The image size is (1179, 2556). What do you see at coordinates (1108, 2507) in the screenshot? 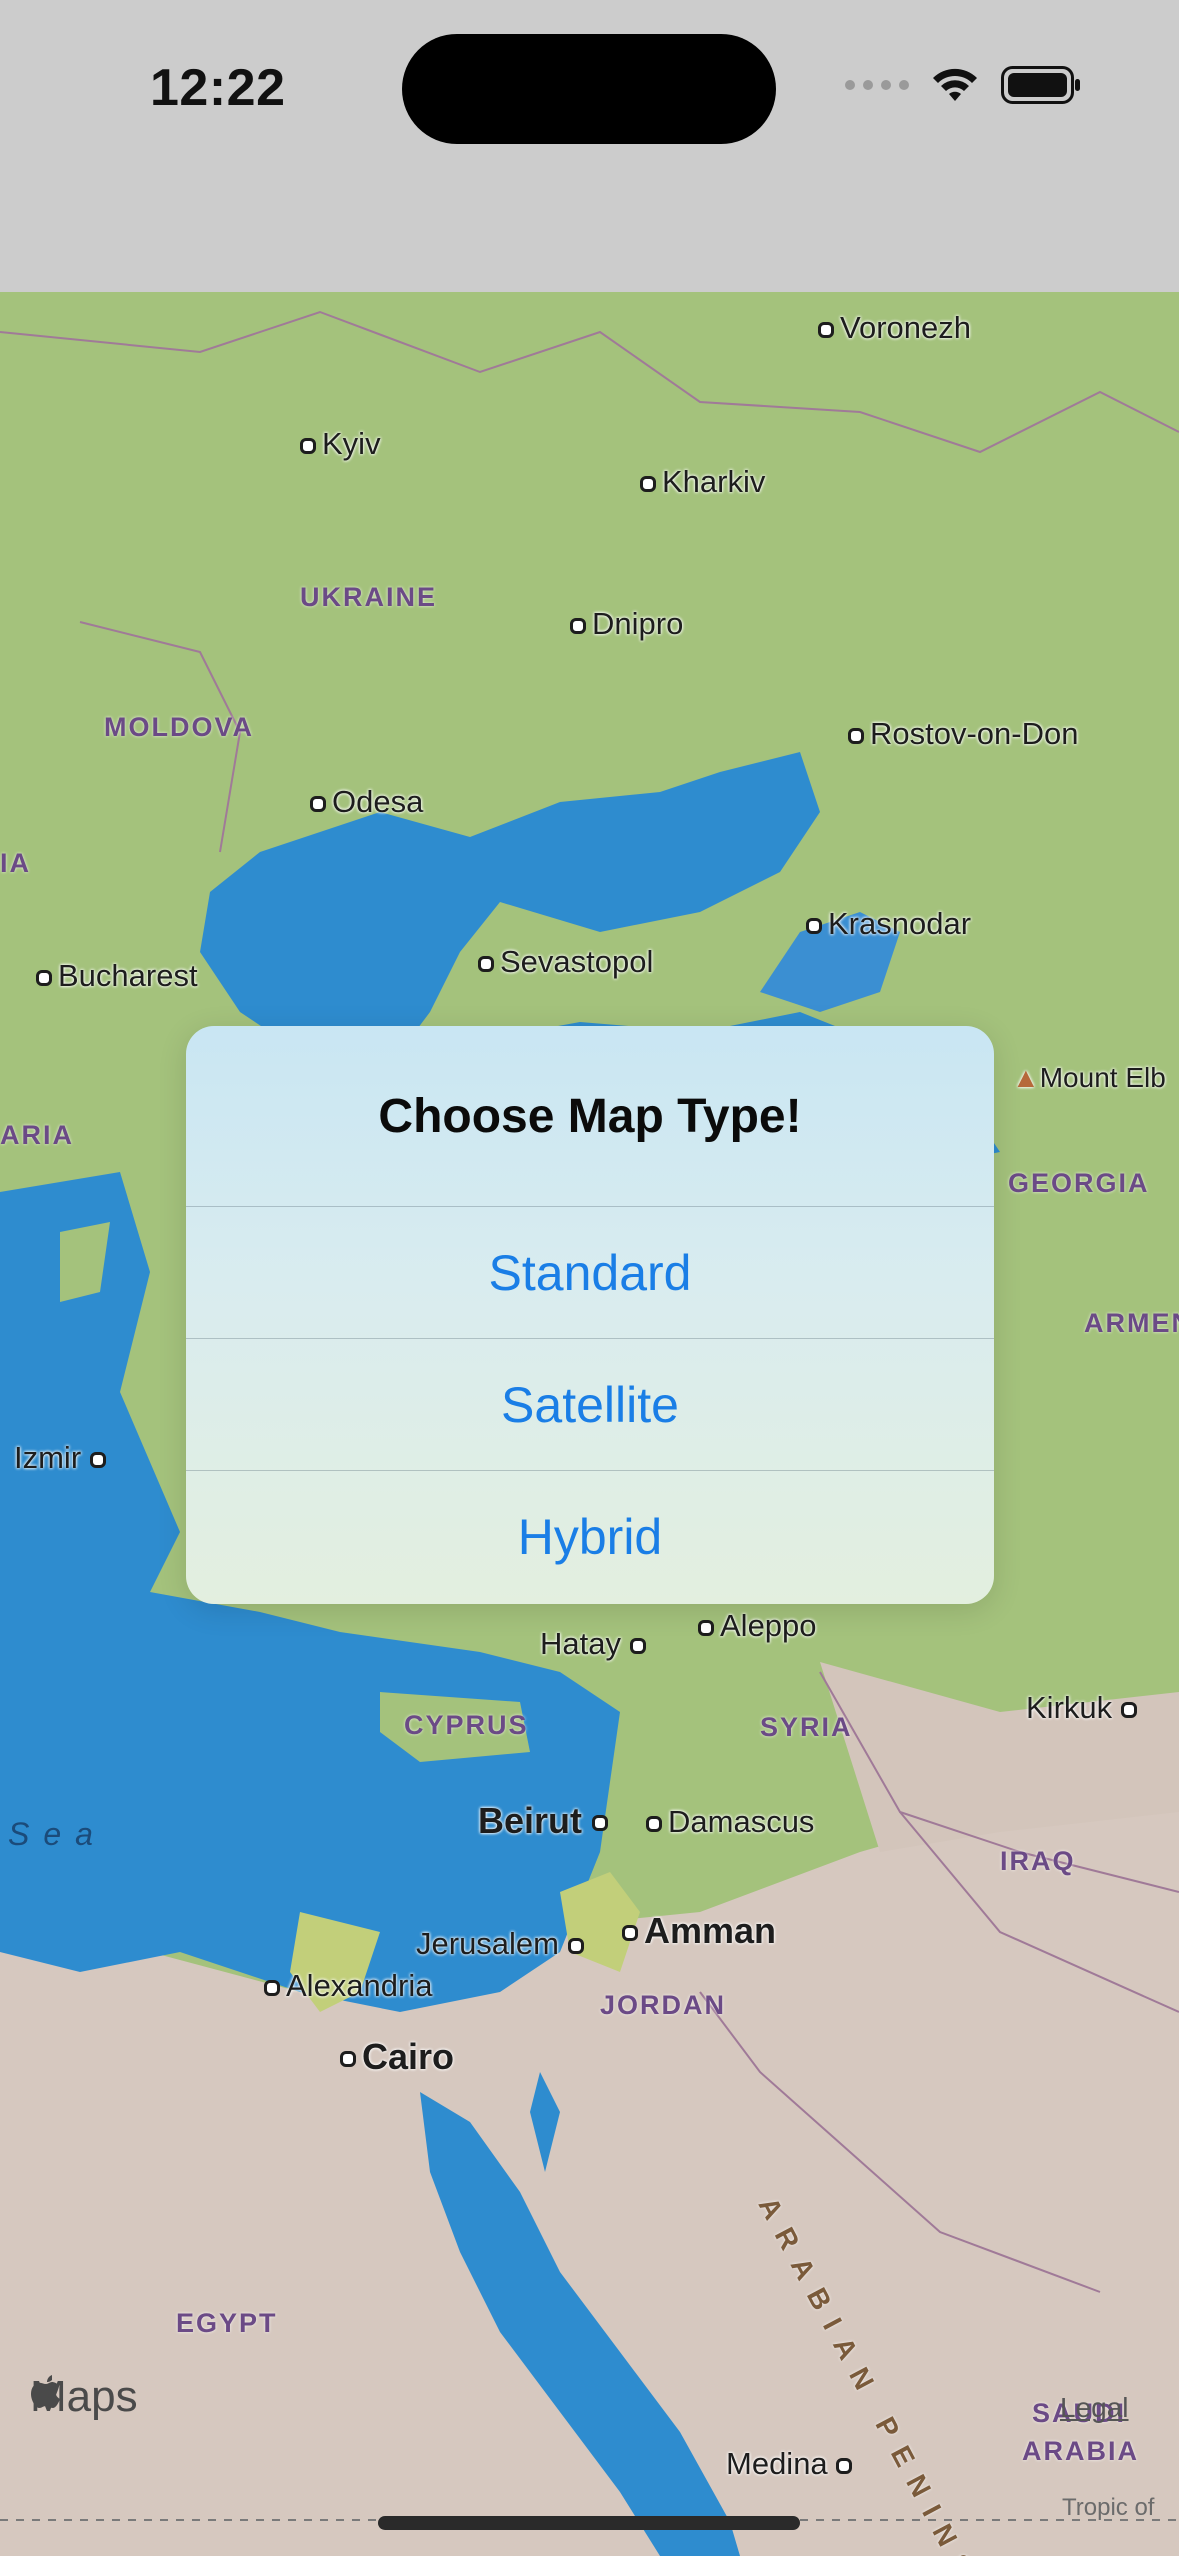
I see `tropic-label: Tropic of` at bounding box center [1108, 2507].